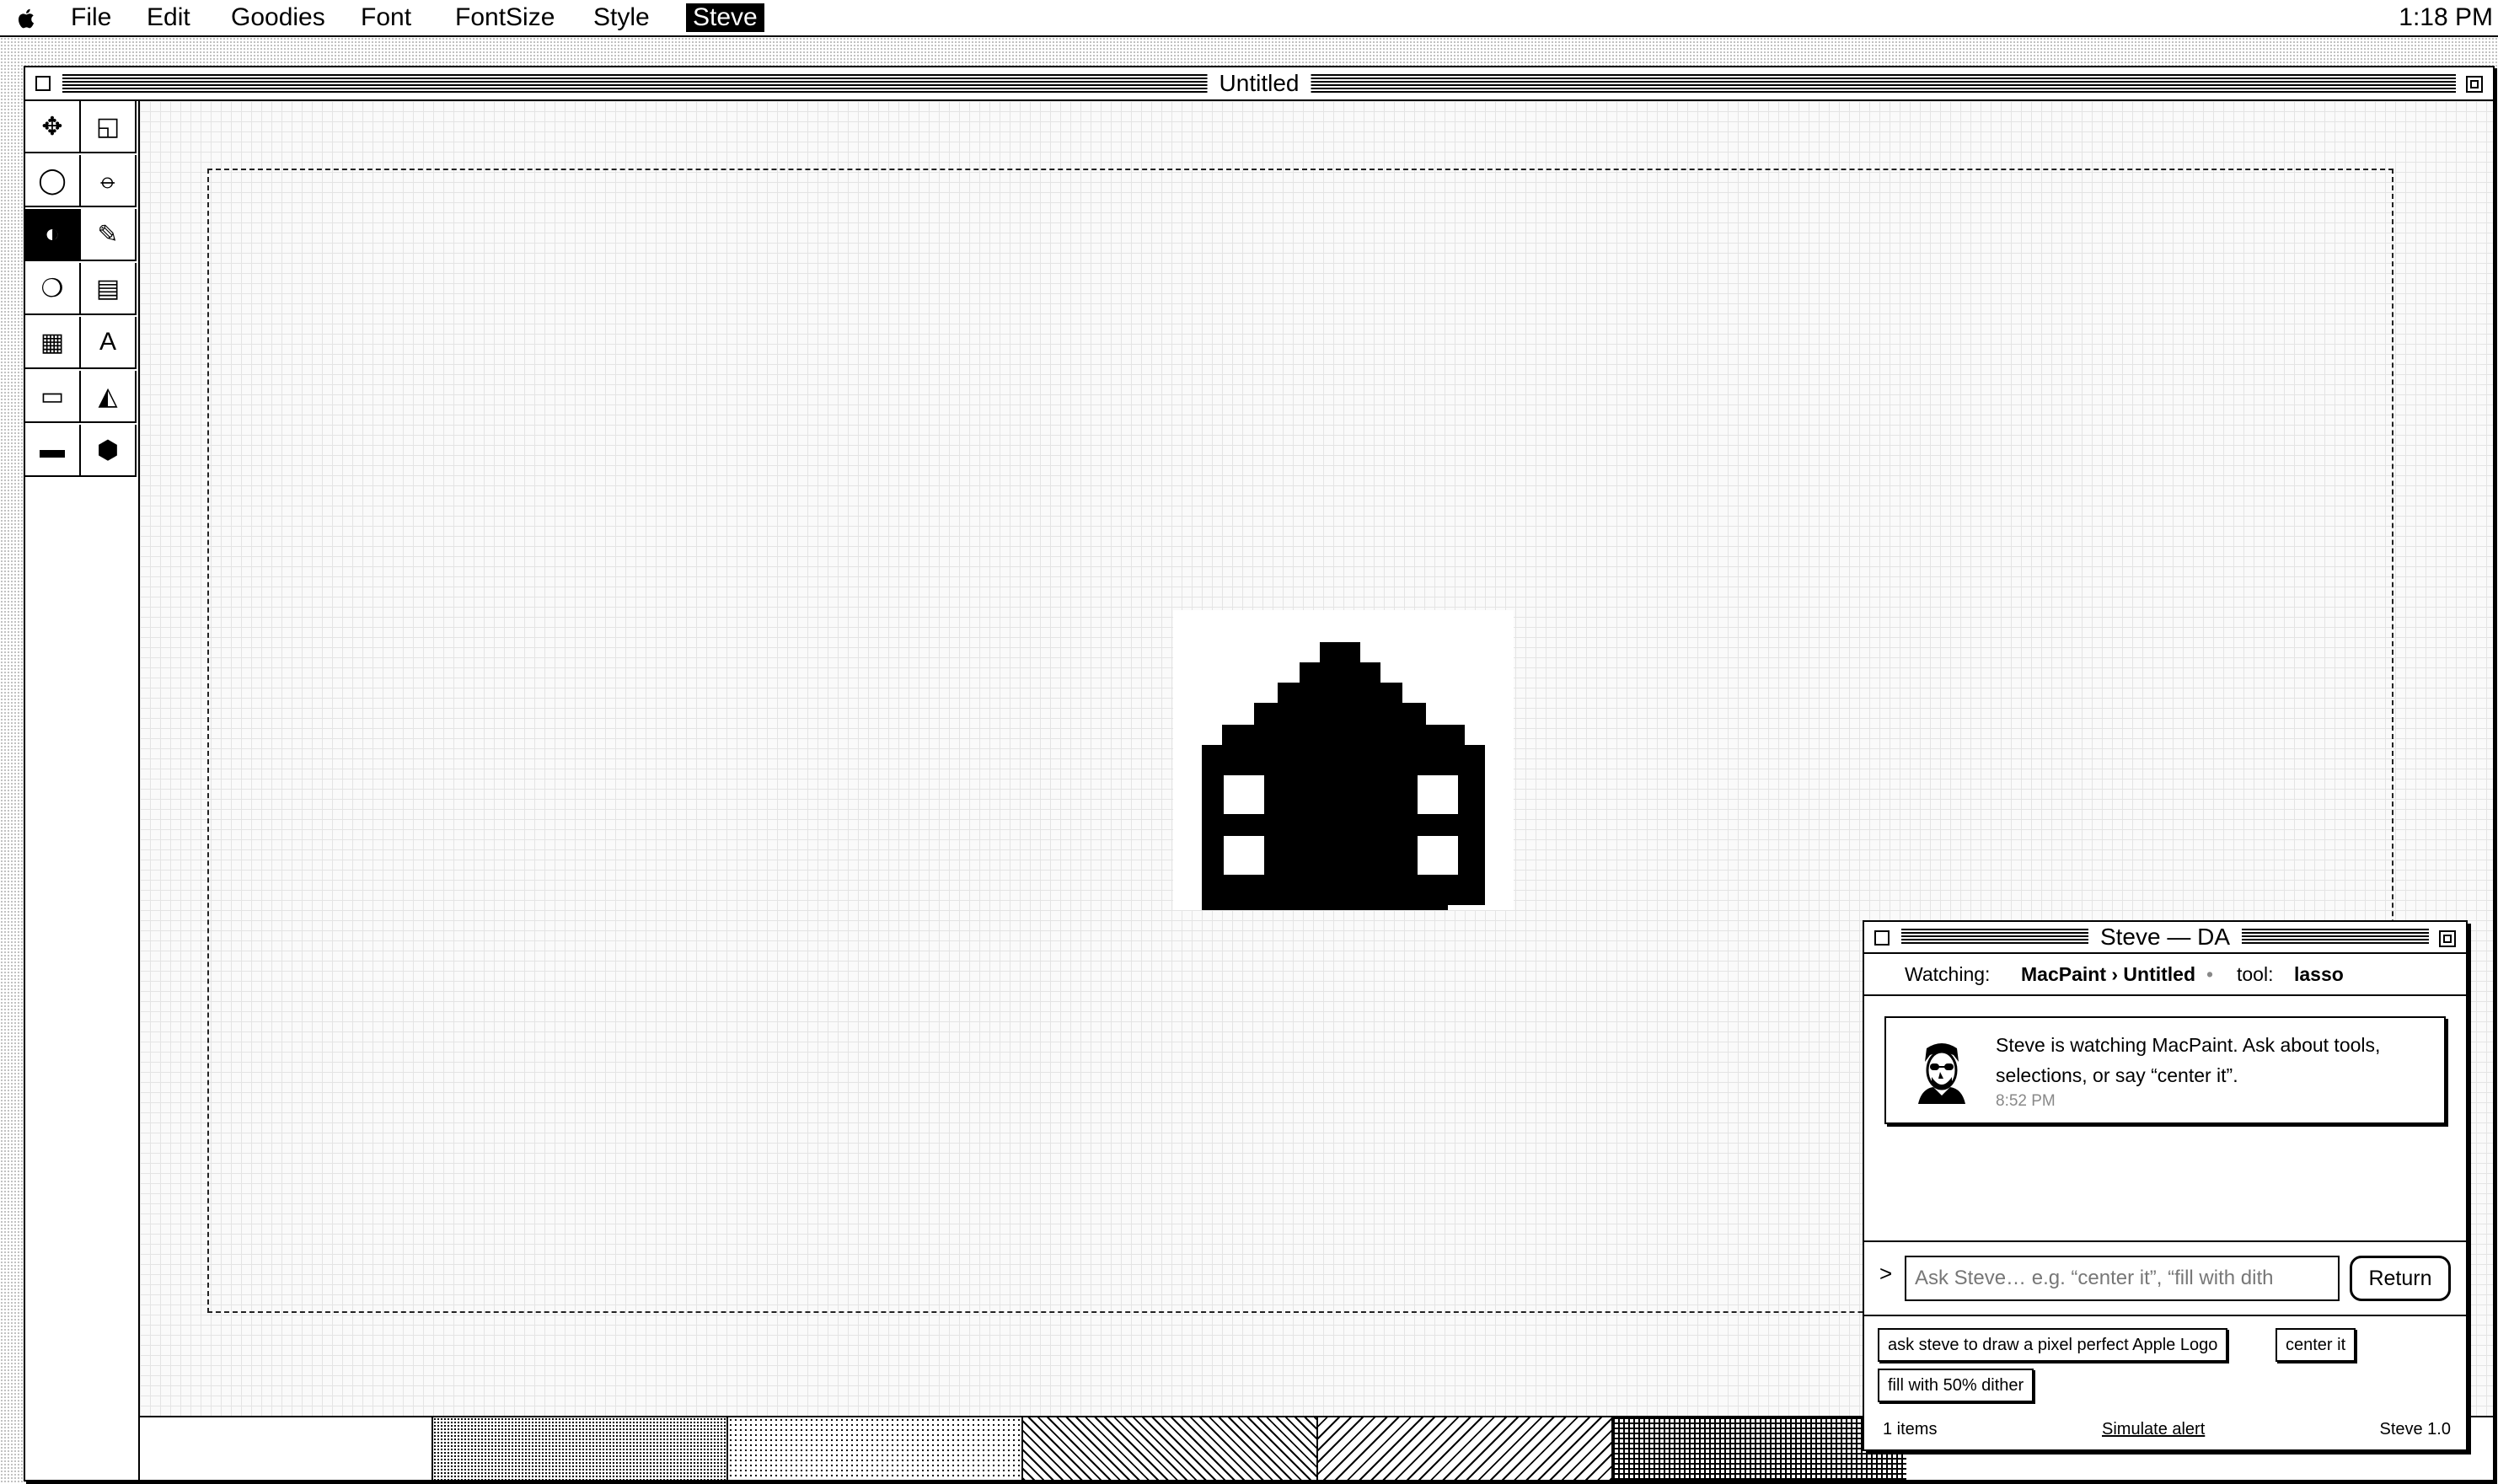 Image resolution: width=2498 pixels, height=1484 pixels. I want to click on rectangle-icon: ▭, so click(53, 397).